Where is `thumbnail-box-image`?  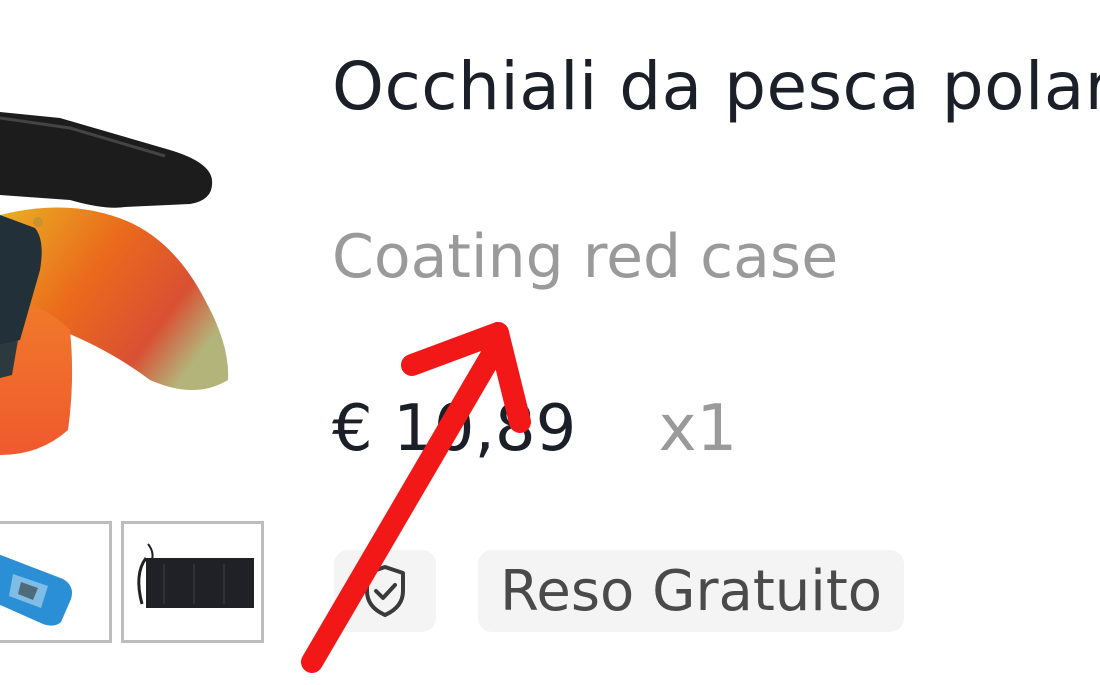 thumbnail-box-image is located at coordinates (56, 582).